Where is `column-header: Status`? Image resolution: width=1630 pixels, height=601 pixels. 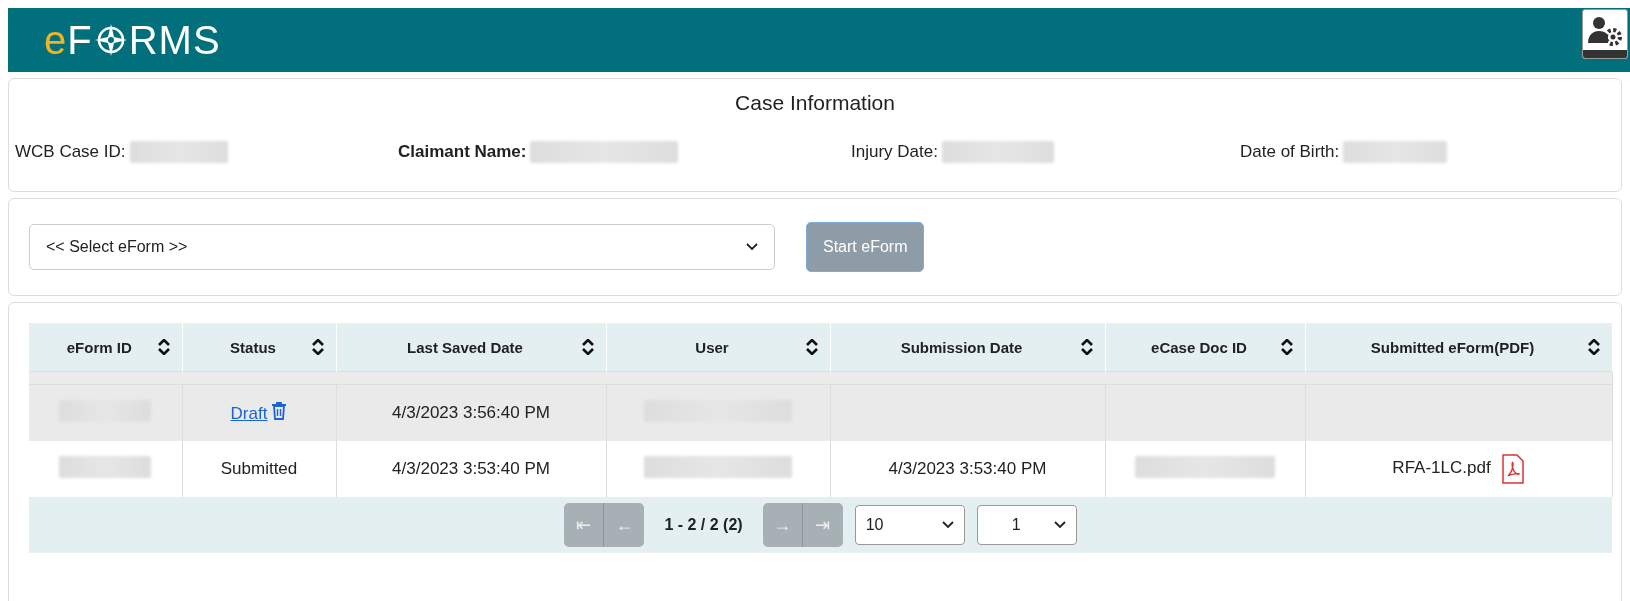
column-header: Status is located at coordinates (259, 347).